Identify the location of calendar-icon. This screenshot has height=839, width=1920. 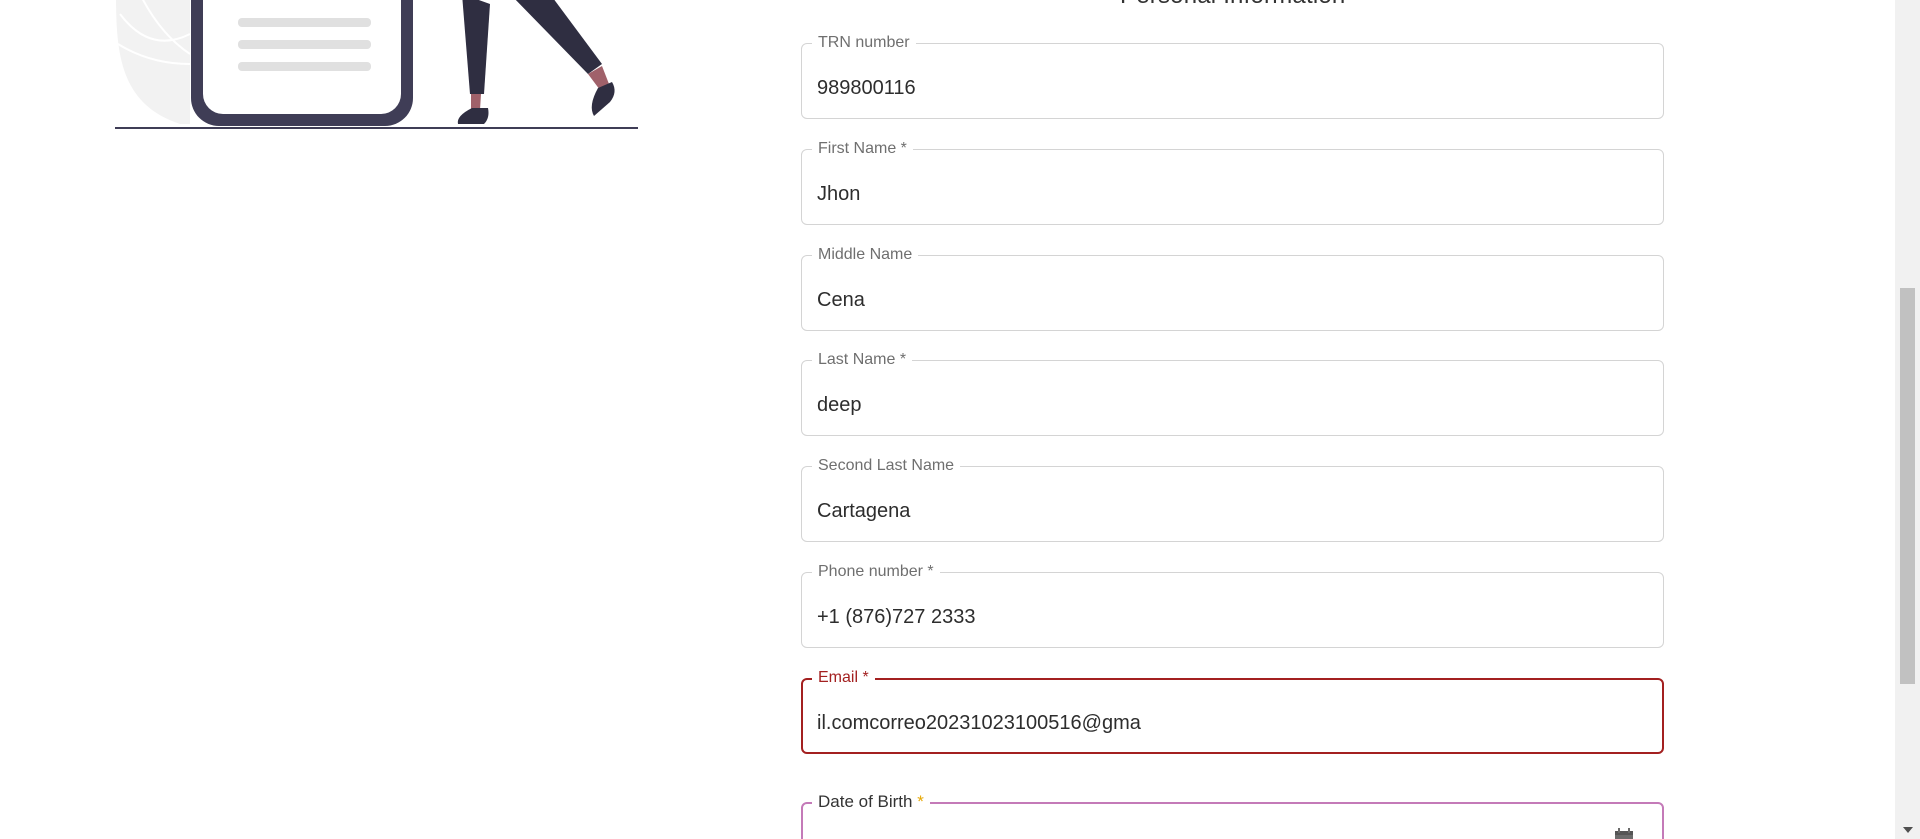
(1624, 832).